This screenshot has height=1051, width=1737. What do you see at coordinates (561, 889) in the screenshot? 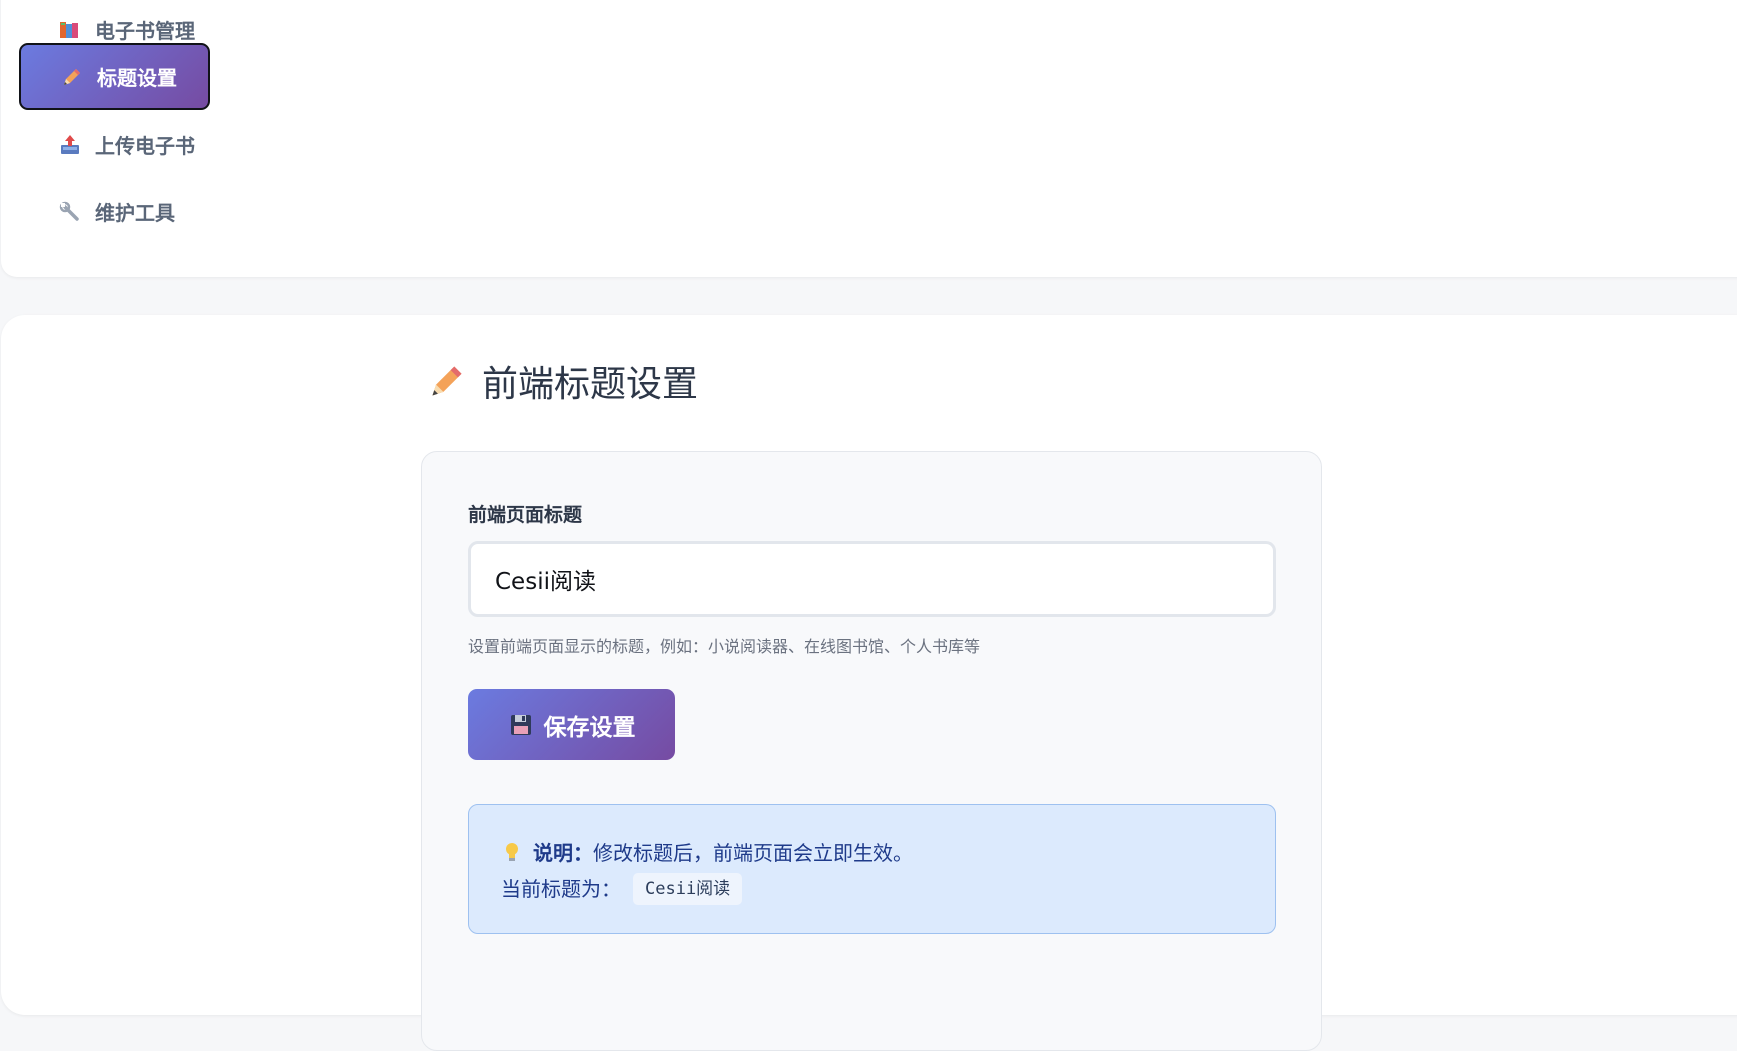
I see `current-title-label: 当前标题为：` at bounding box center [561, 889].